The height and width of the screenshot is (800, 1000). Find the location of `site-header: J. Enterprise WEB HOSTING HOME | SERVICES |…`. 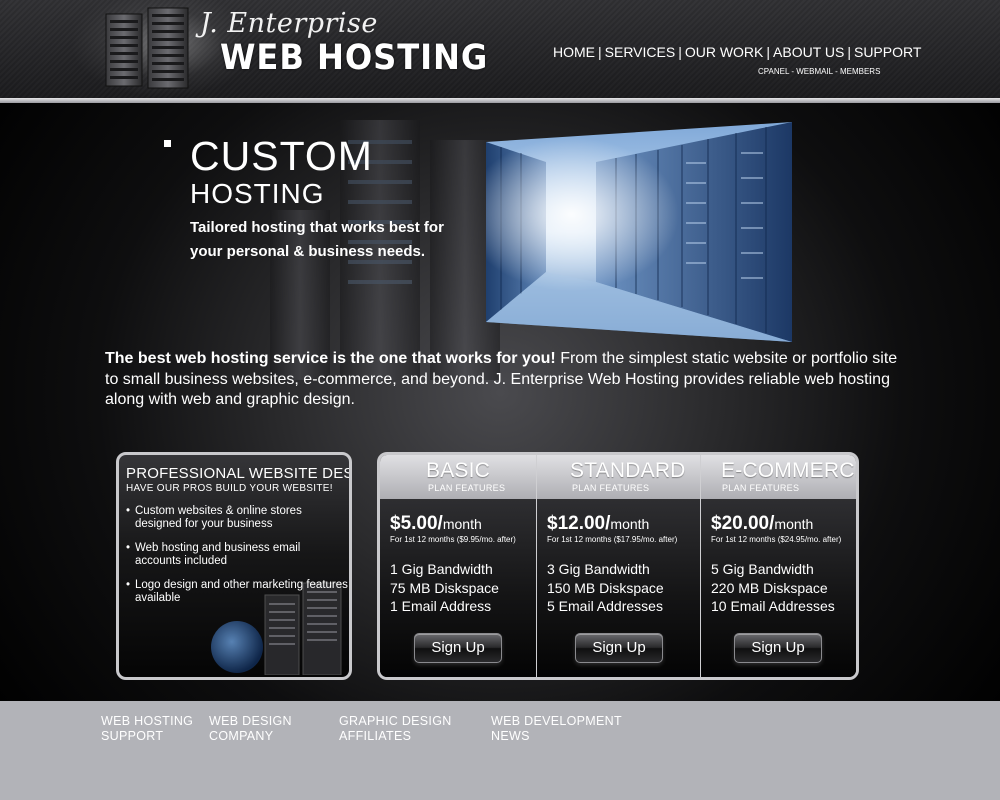

site-header: J. Enterprise WEB HOSTING HOME | SERVICES |… is located at coordinates (500, 49).